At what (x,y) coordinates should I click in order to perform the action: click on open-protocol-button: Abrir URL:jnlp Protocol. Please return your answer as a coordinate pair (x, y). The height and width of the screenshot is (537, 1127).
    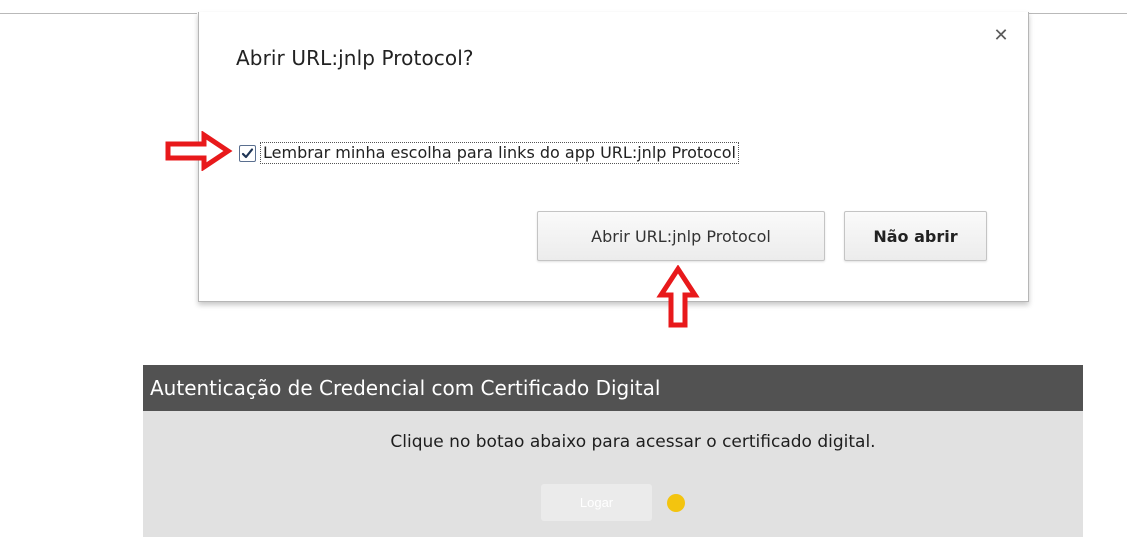
    Looking at the image, I should click on (681, 236).